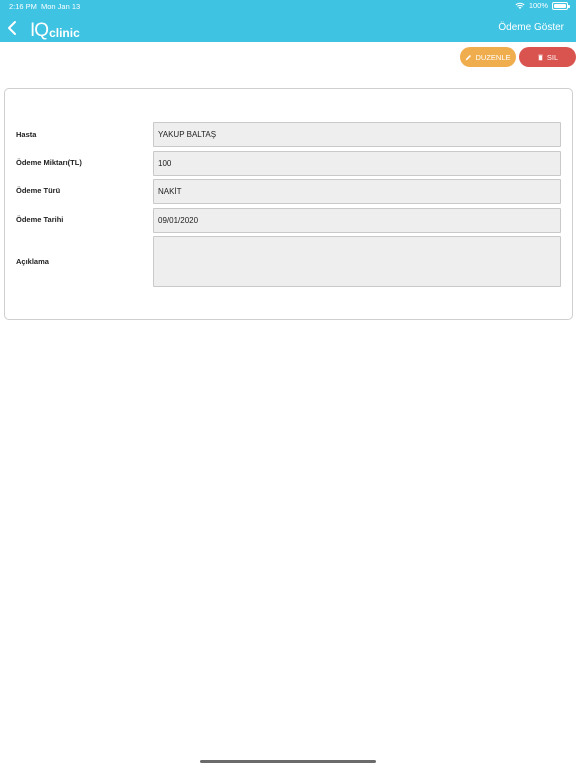  What do you see at coordinates (23, 6) in the screenshot?
I see `status-time: 2:16 PM` at bounding box center [23, 6].